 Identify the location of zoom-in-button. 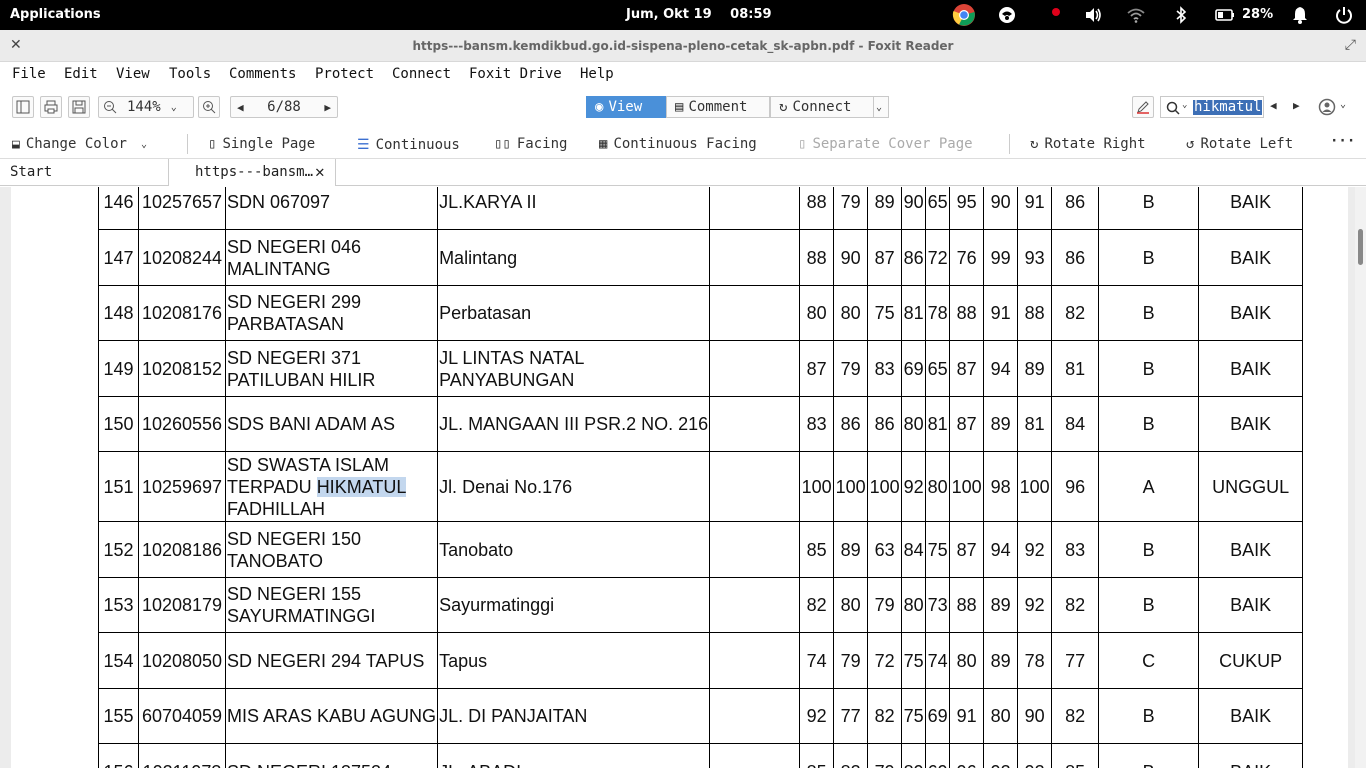
(209, 107).